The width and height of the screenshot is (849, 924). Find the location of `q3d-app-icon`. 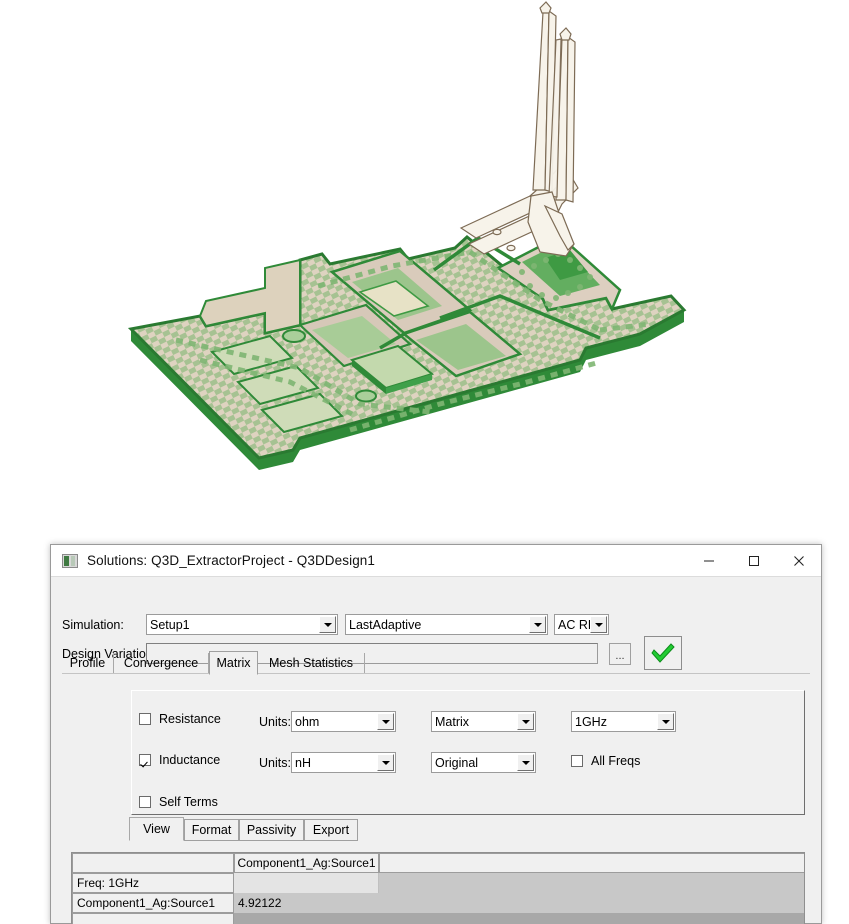

q3d-app-icon is located at coordinates (70, 560).